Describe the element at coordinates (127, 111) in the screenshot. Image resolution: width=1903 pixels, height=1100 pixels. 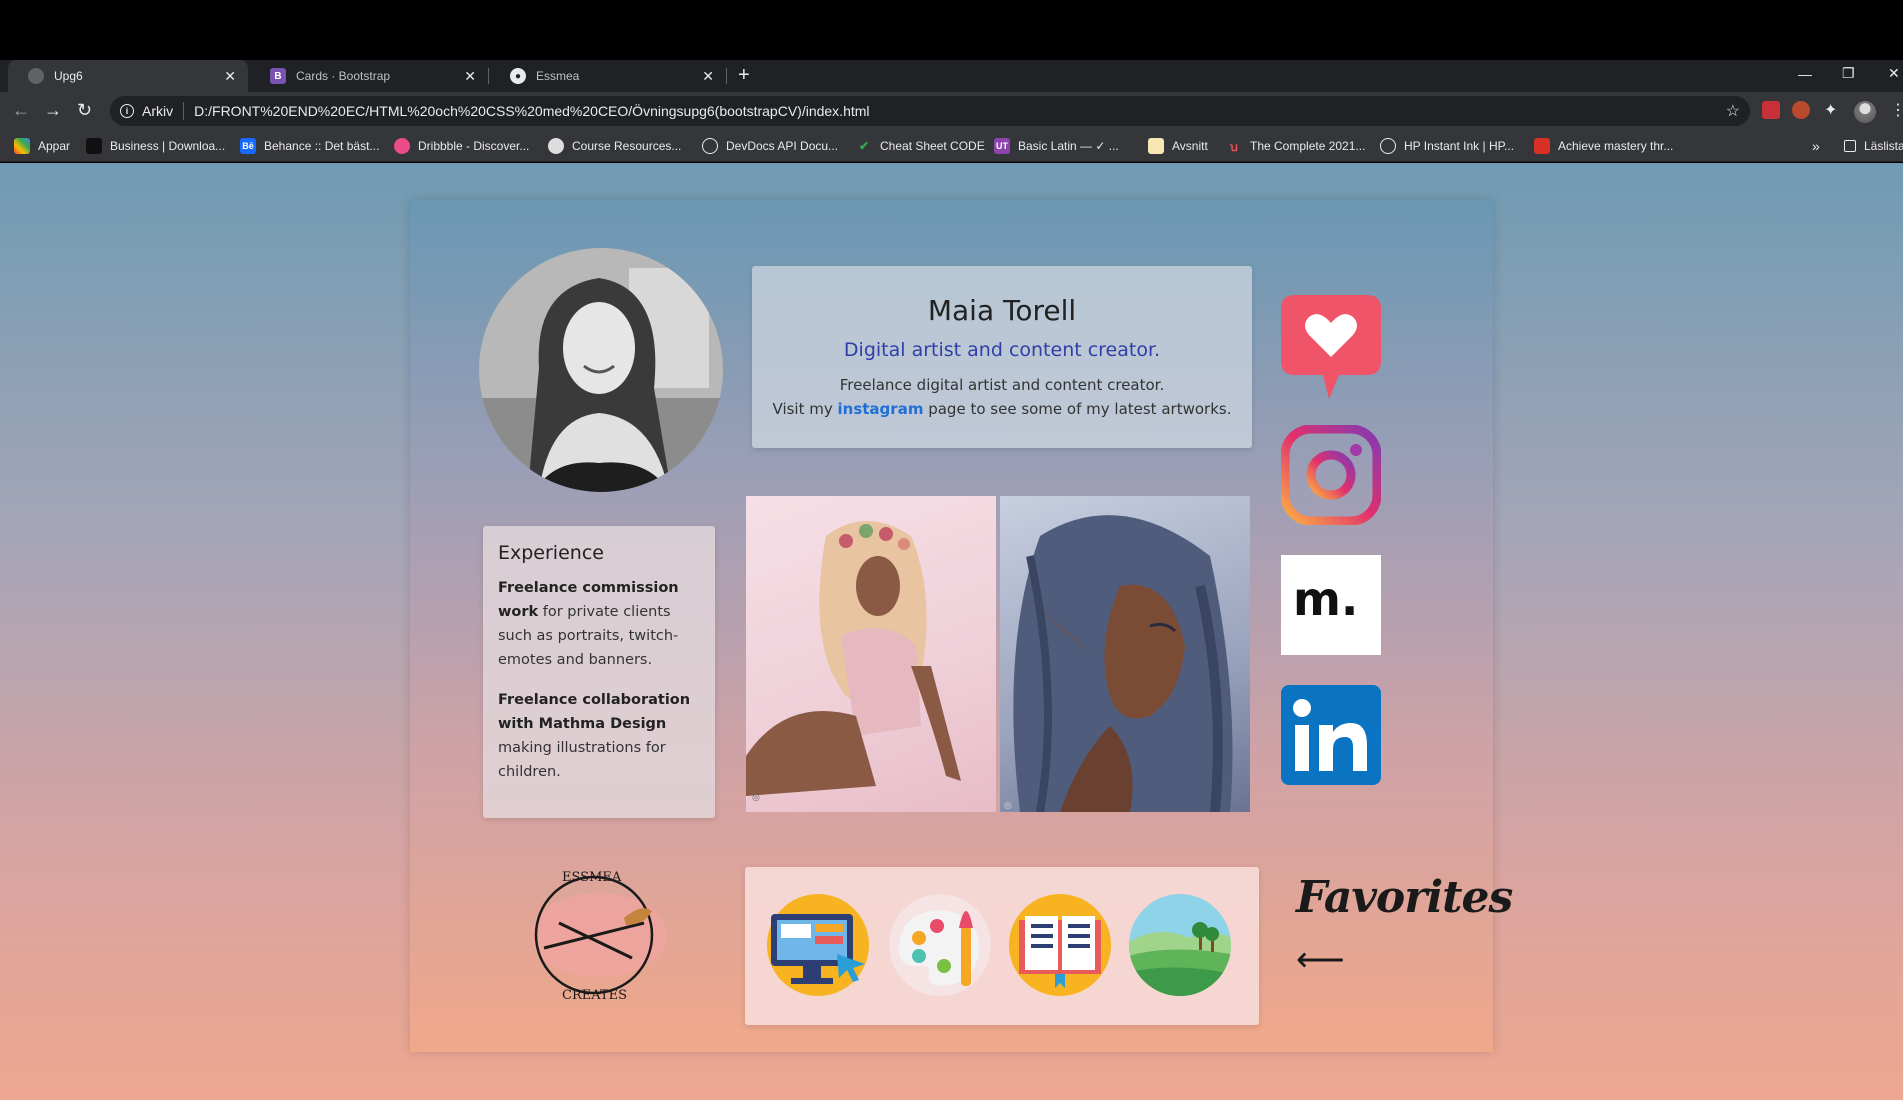
I see `info-icon: i` at that location.